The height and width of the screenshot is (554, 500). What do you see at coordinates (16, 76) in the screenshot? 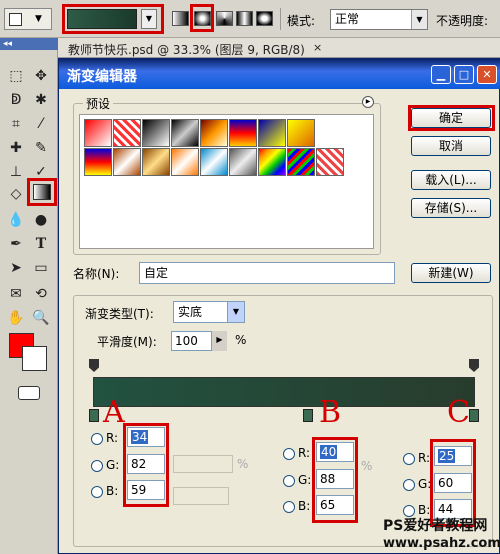
I see `marquee-tool-icon: ⬚` at bounding box center [16, 76].